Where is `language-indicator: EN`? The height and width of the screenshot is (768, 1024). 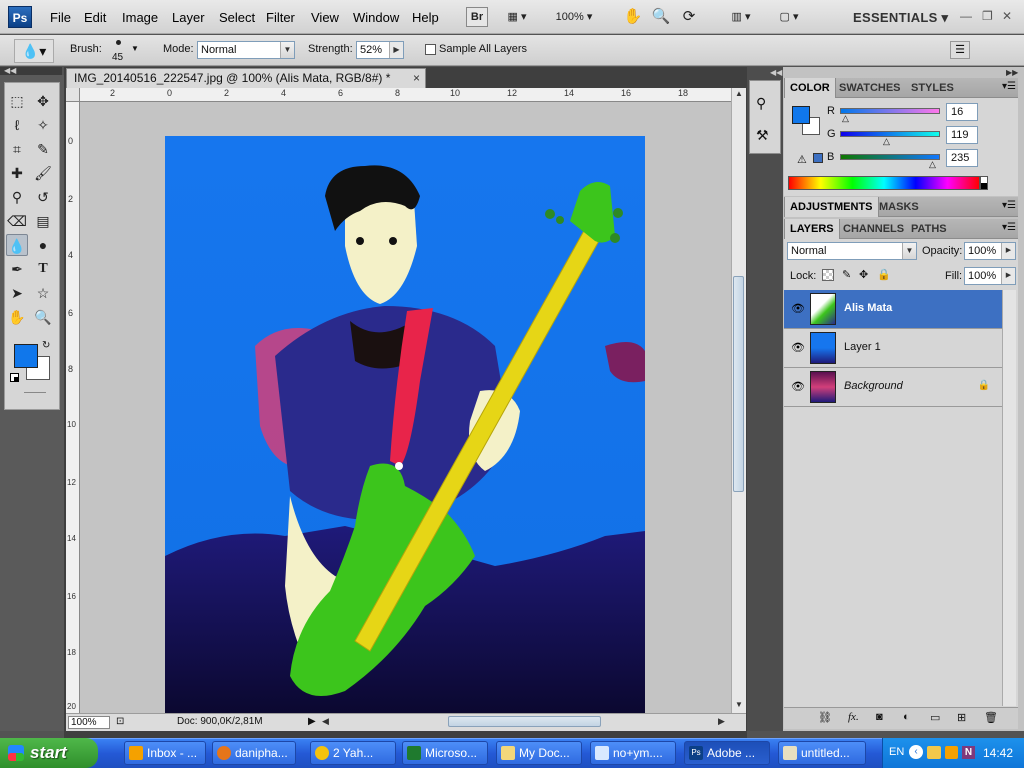 language-indicator: EN is located at coordinates (896, 752).